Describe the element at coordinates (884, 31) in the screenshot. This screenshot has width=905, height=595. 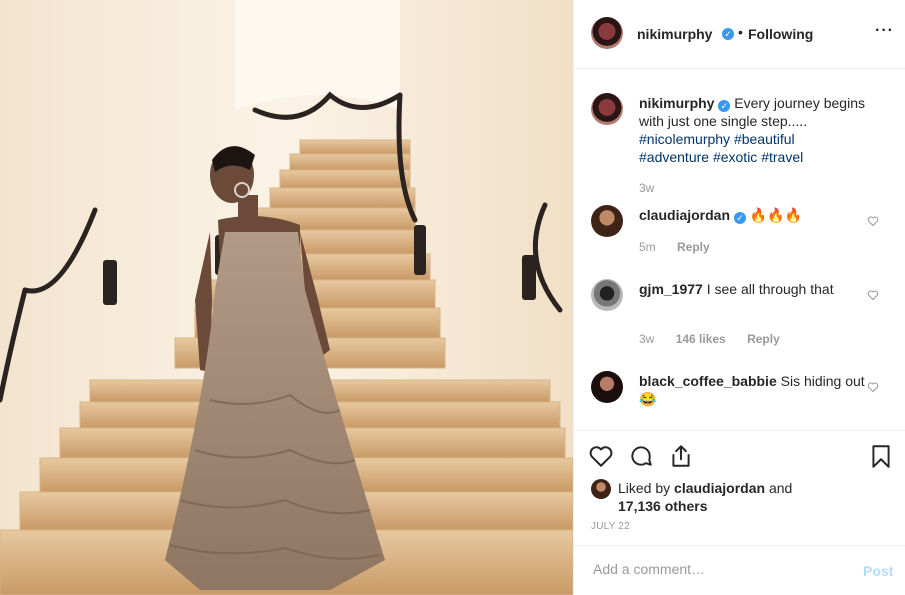
I see `more-options-icon: ···` at that location.